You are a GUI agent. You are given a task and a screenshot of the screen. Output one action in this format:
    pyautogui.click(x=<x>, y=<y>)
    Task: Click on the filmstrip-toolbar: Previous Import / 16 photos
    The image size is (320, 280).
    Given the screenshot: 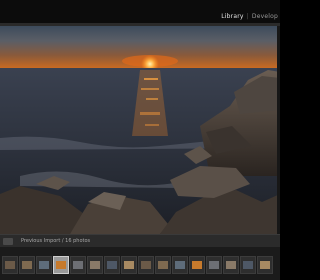 What is the action you would take?
    pyautogui.click(x=140, y=240)
    